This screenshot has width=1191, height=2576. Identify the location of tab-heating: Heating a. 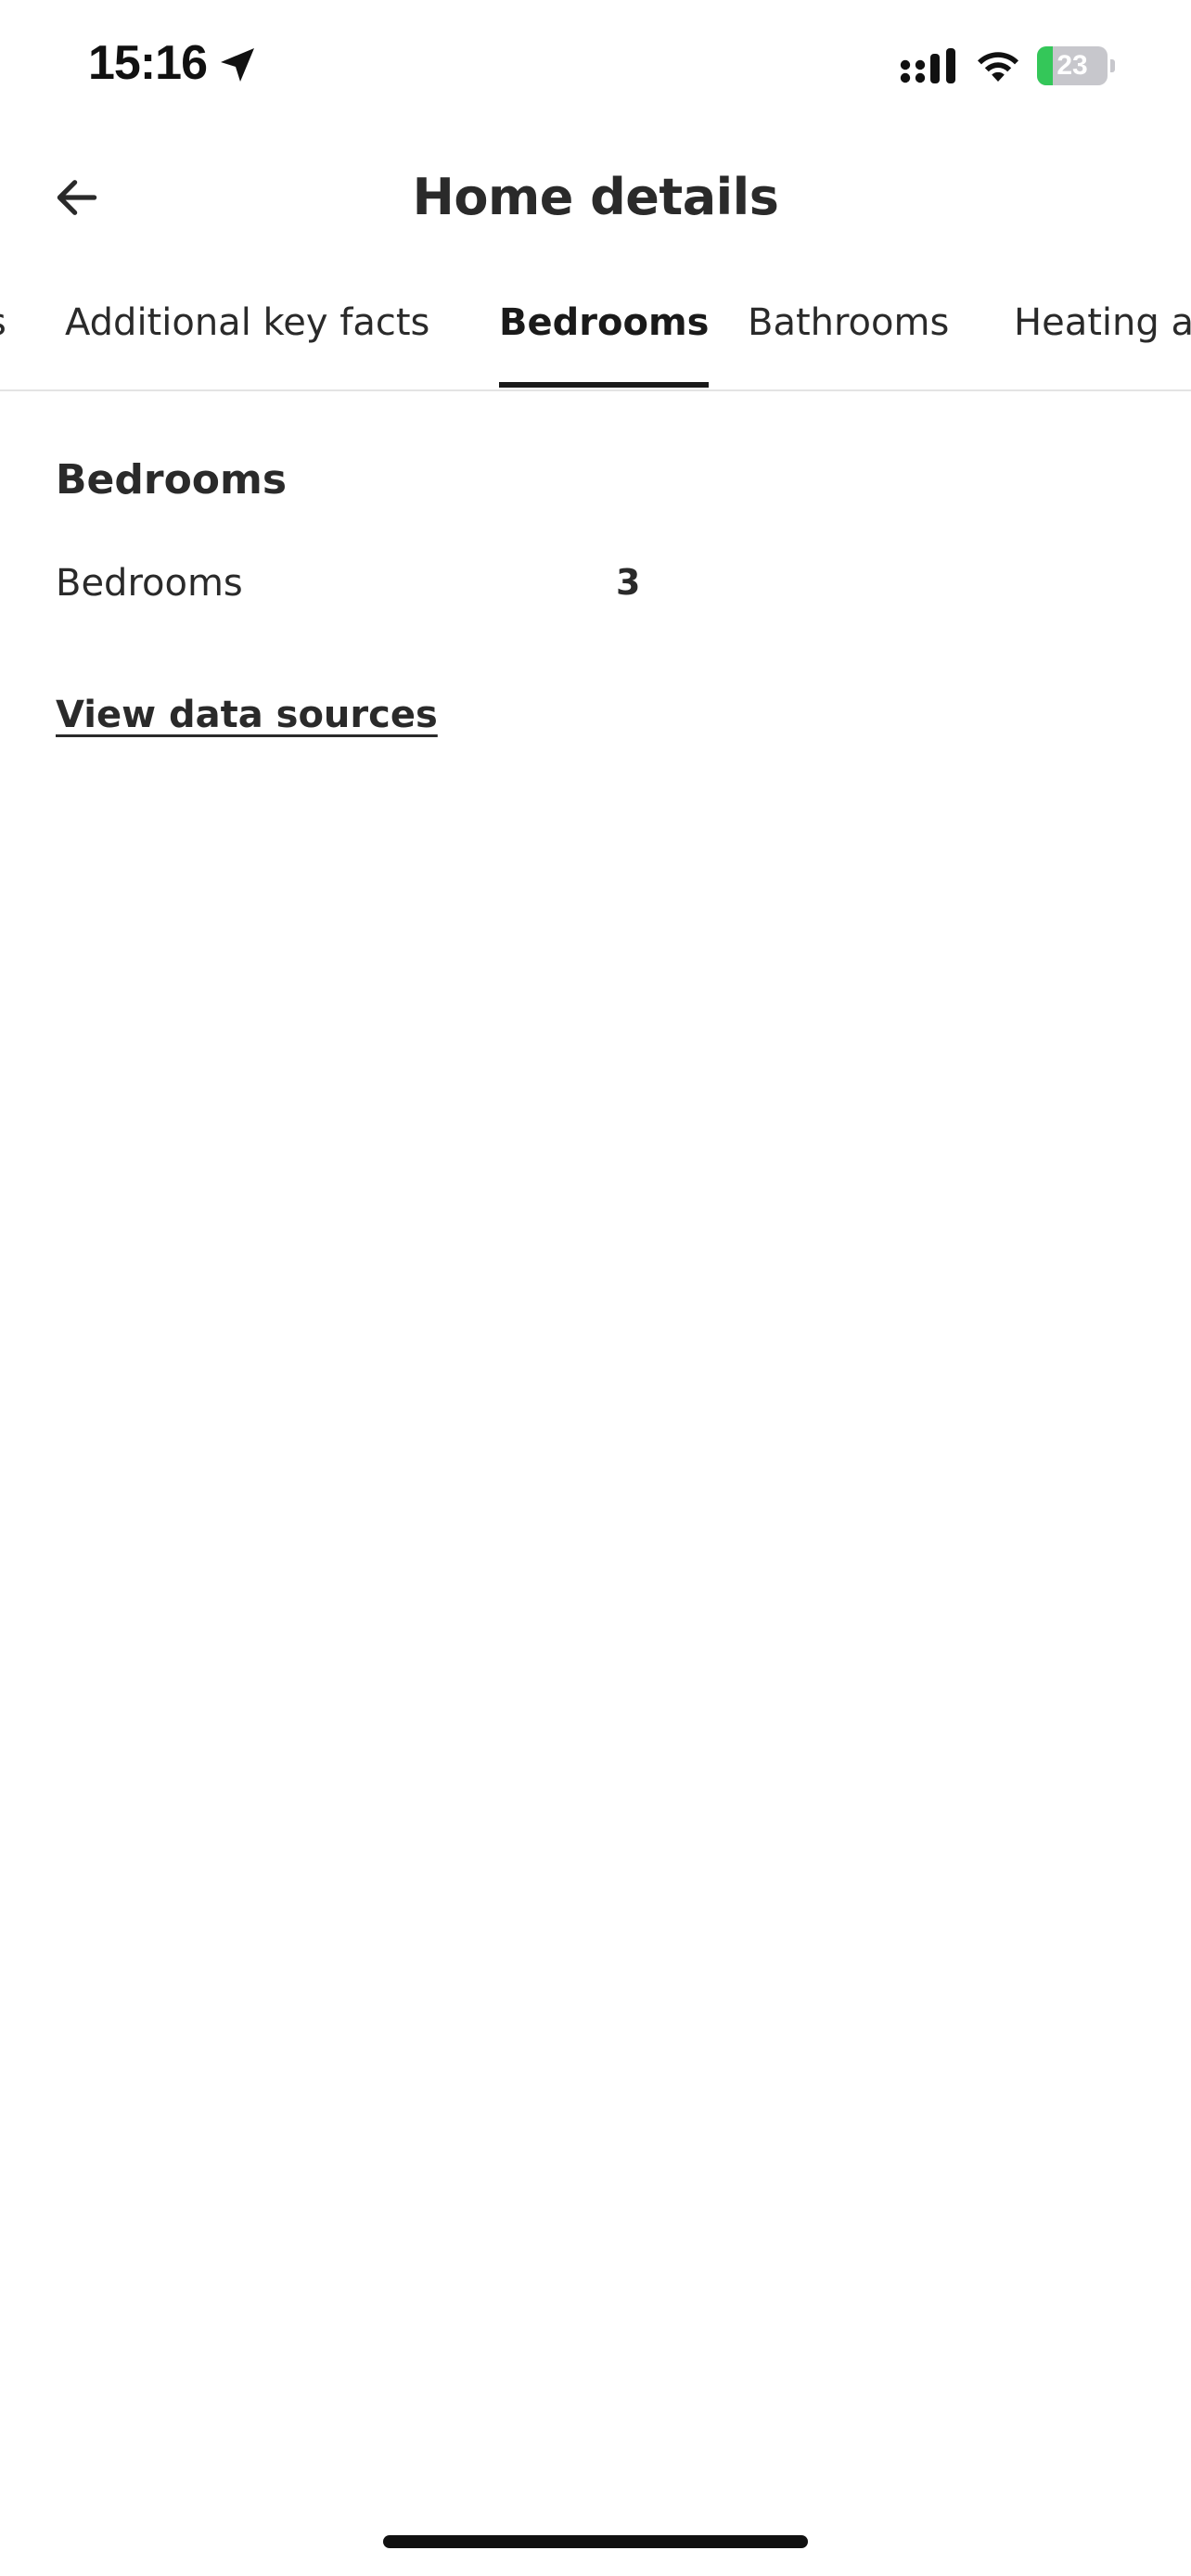
(1102, 328).